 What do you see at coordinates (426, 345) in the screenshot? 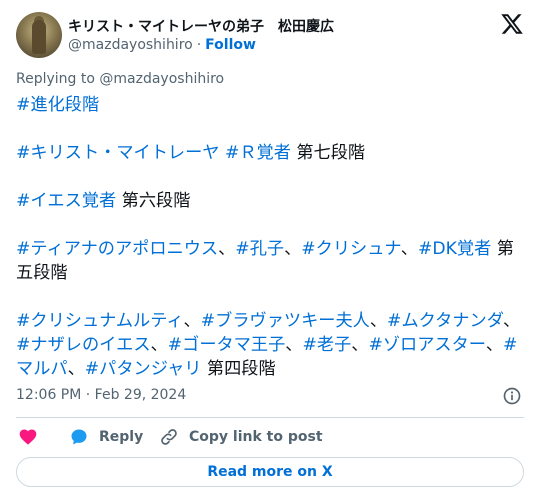
I see `hashtag-link: #ゾロアスター` at bounding box center [426, 345].